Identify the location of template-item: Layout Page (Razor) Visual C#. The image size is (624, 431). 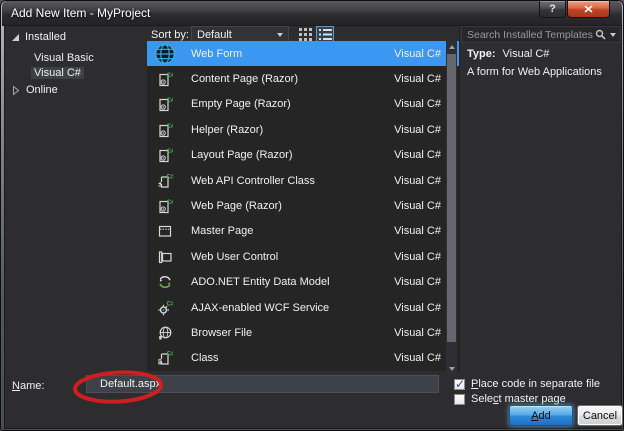
(303, 155).